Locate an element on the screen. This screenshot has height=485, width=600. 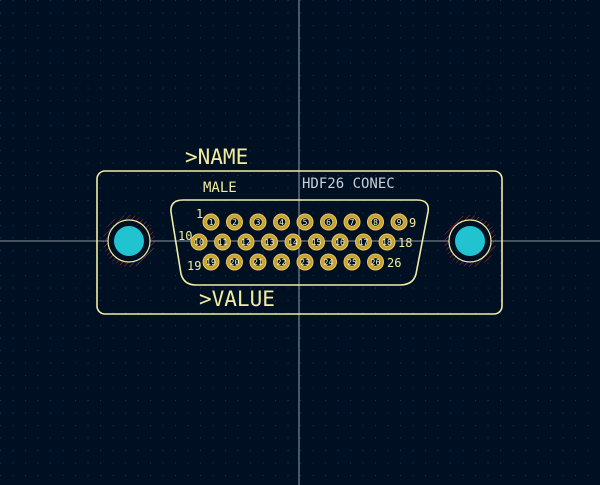
pad-4: 4 is located at coordinates (281, 222).